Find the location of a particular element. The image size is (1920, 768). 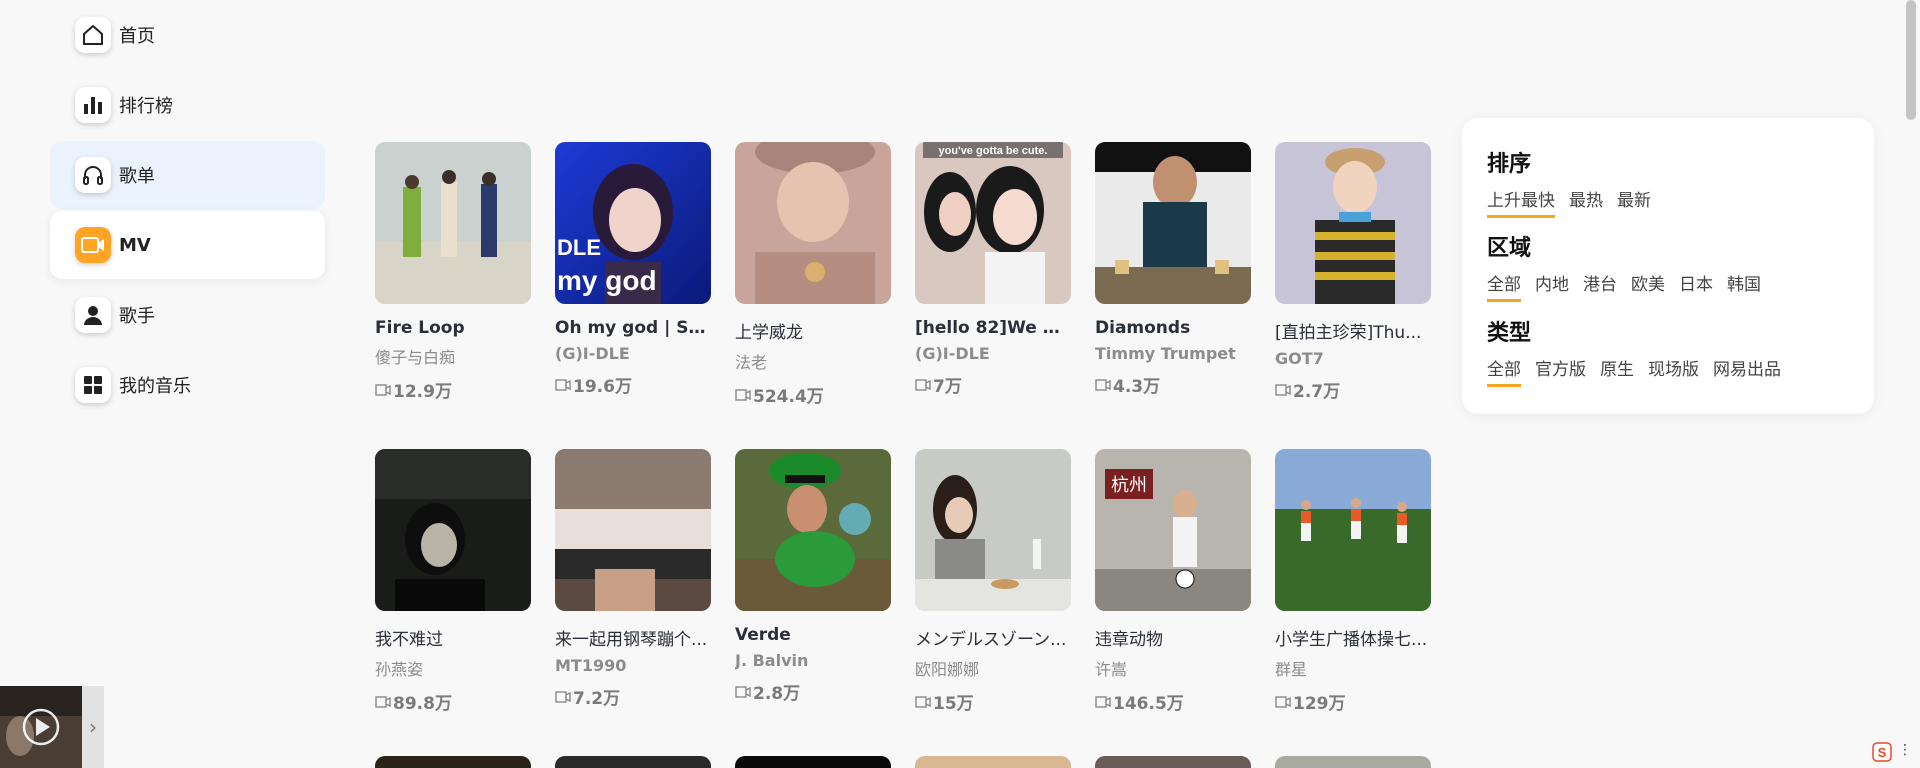

mv-card: 小学生广播体操七... 群星 129万 is located at coordinates (1353, 594).